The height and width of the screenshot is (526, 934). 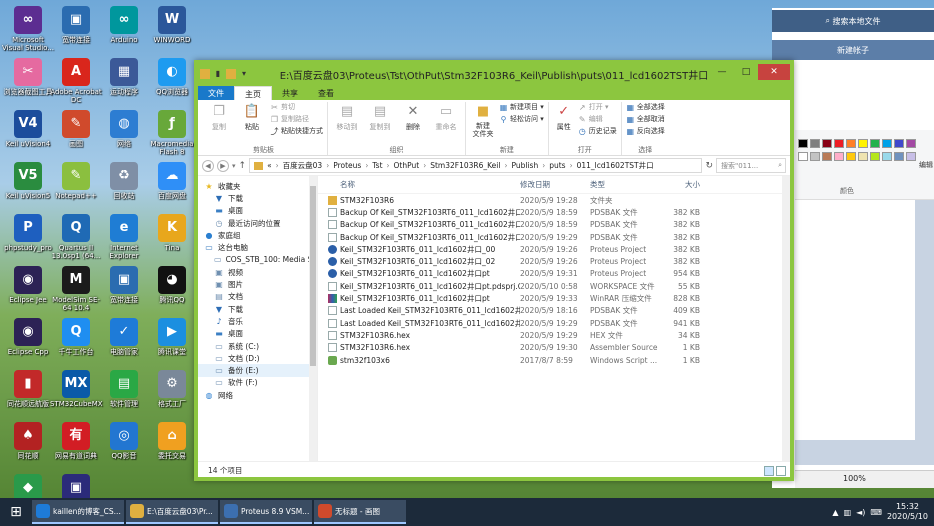 I want to click on breadcrumb-item: Proteus, so click(x=347, y=165).